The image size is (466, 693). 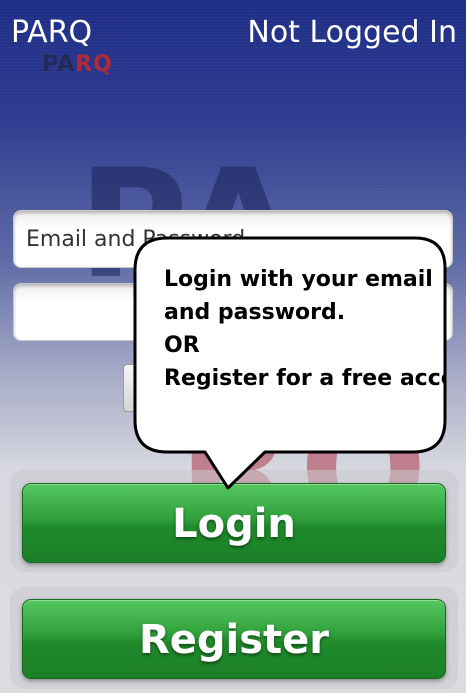 I want to click on login-status: Not Logged In, so click(x=352, y=32).